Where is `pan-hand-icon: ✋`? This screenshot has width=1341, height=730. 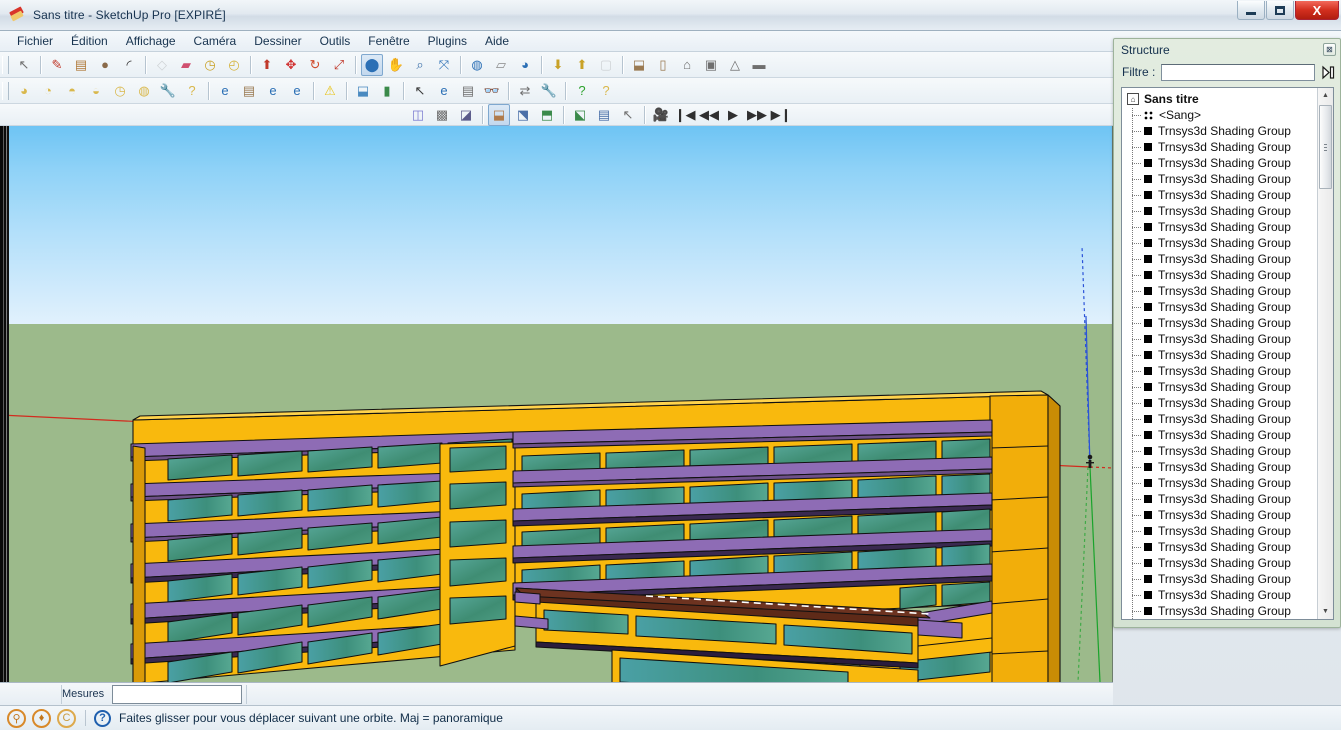 pan-hand-icon: ✋ is located at coordinates (396, 65).